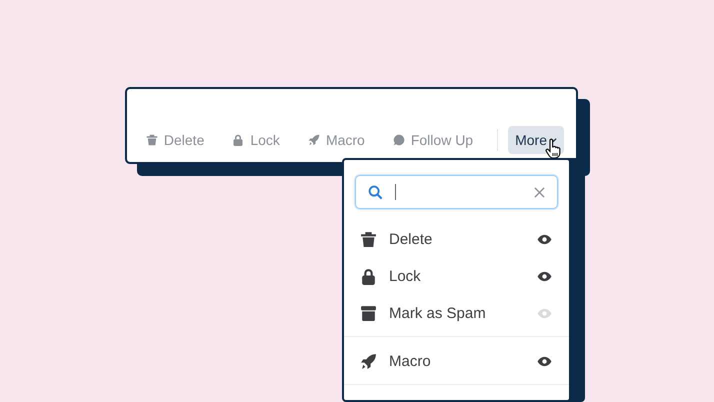  What do you see at coordinates (375, 192) in the screenshot?
I see `search-icon` at bounding box center [375, 192].